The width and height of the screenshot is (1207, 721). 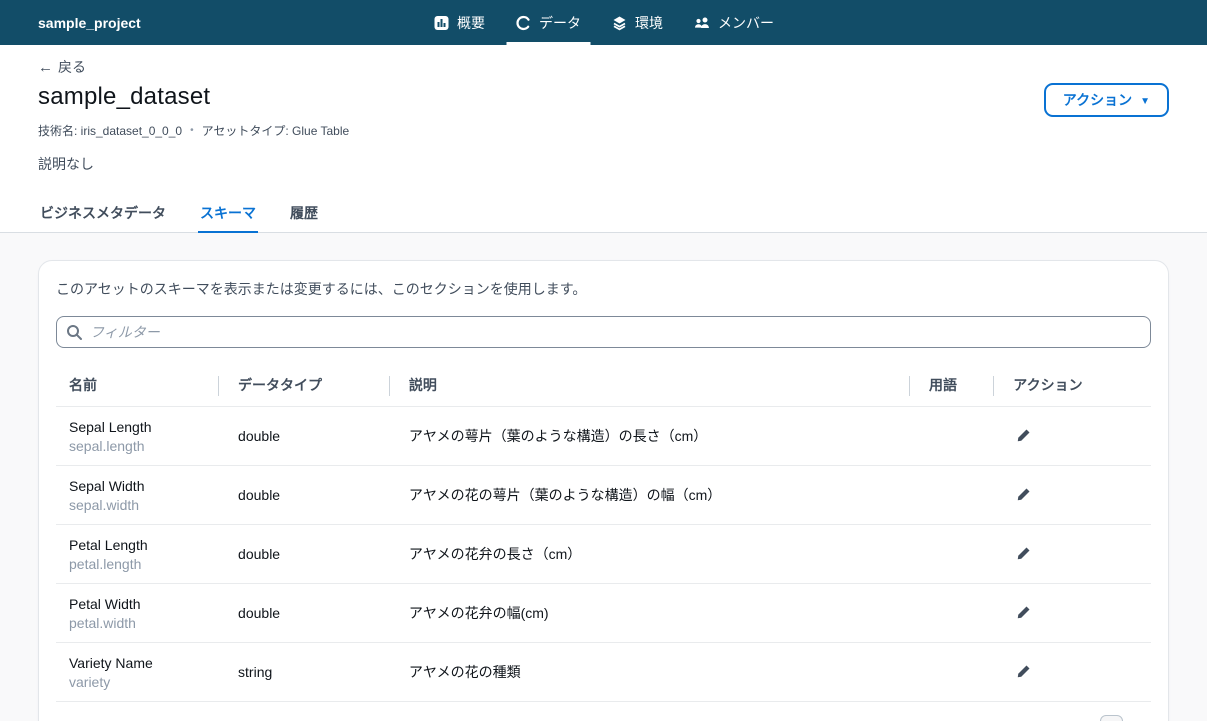 I want to click on technical-name: 技術名: iris_dataset_0_0_0, so click(x=110, y=131).